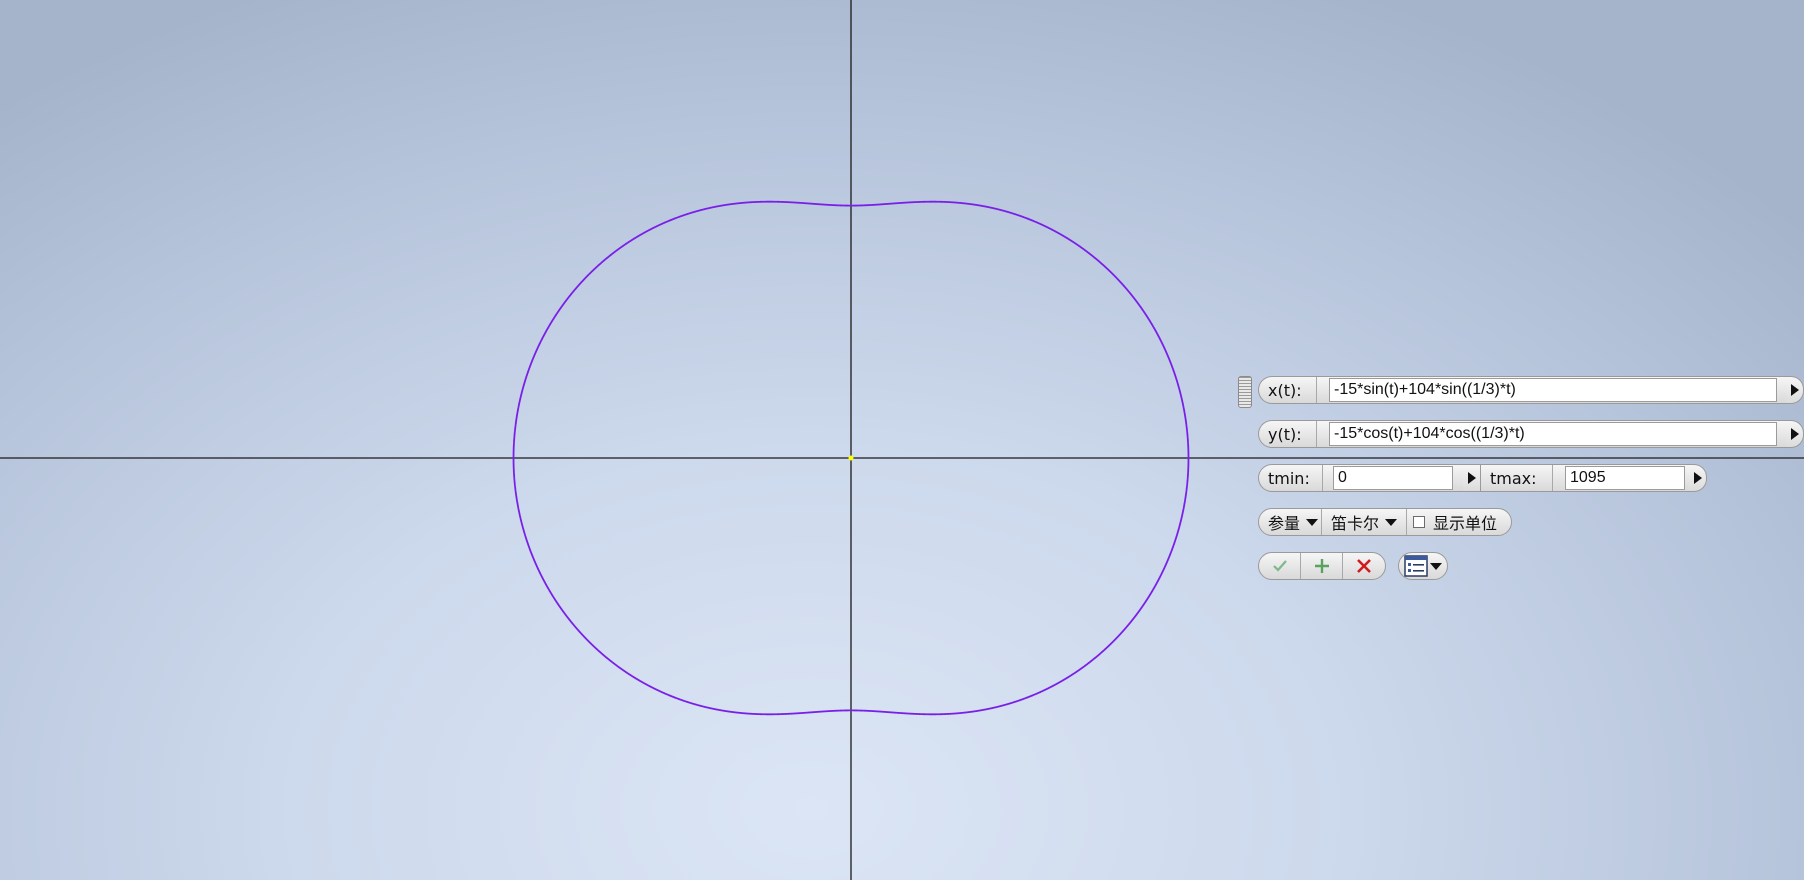  I want to click on tmax-group: tmax: 1095, so click(1585, 478).